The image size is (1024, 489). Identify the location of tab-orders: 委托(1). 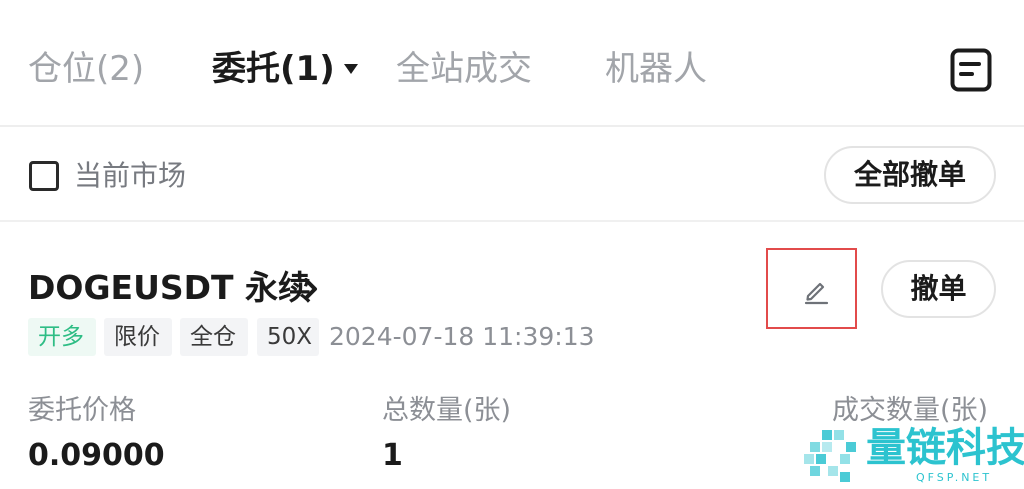
(273, 69).